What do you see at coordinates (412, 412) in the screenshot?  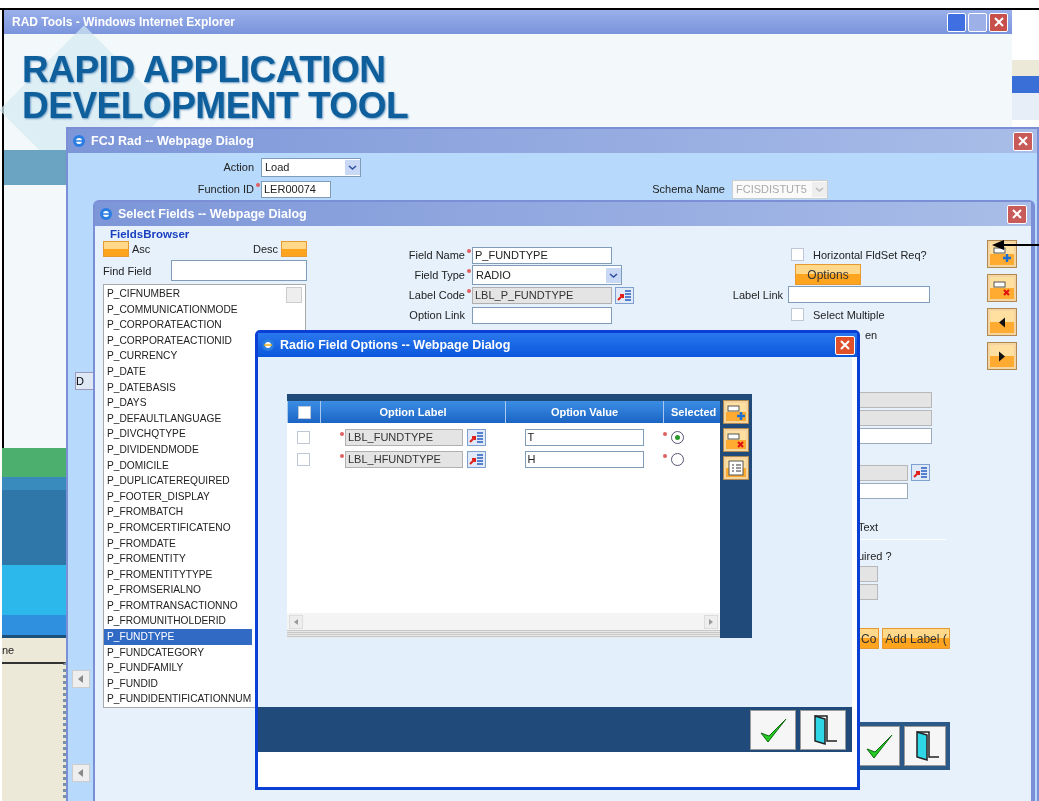 I see `column-header: Option Label` at bounding box center [412, 412].